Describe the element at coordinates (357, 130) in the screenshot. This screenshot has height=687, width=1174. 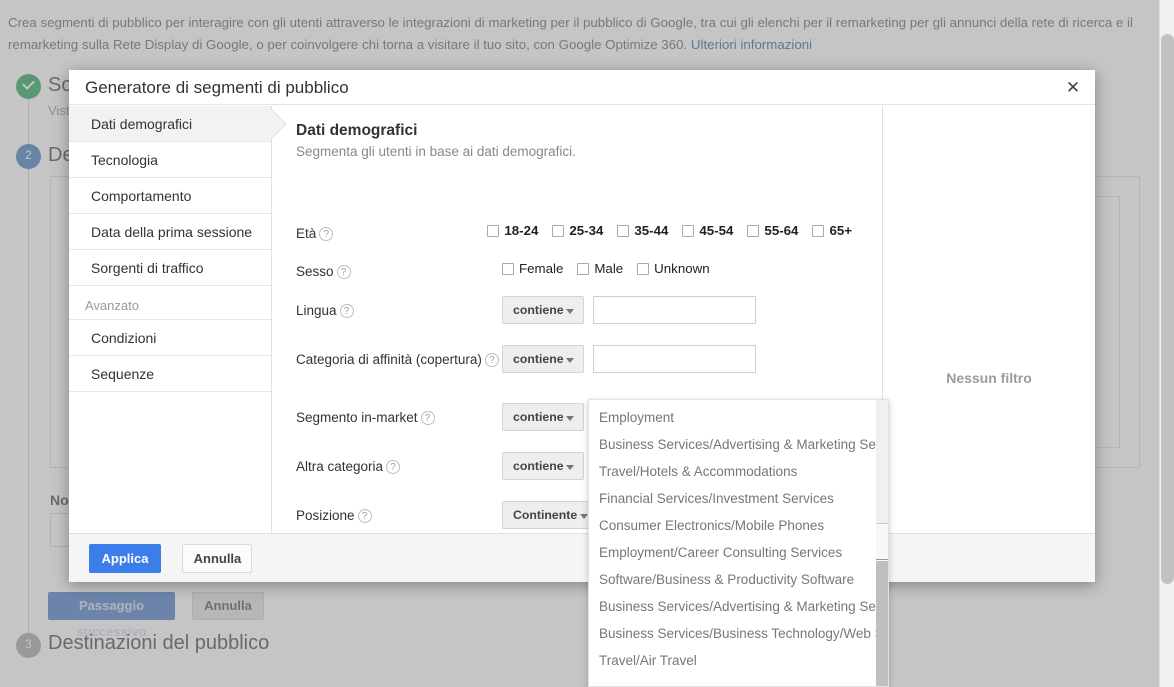
I see `section-title: Dati demografici` at that location.